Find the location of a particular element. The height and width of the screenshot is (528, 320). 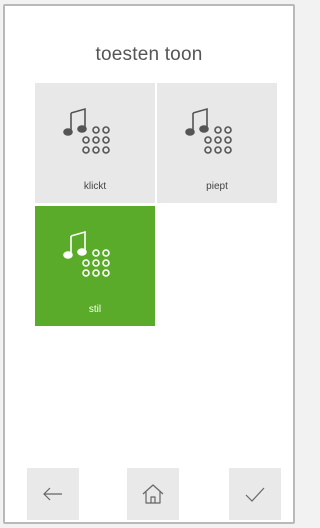

option-piept-tile: piept is located at coordinates (217, 143).